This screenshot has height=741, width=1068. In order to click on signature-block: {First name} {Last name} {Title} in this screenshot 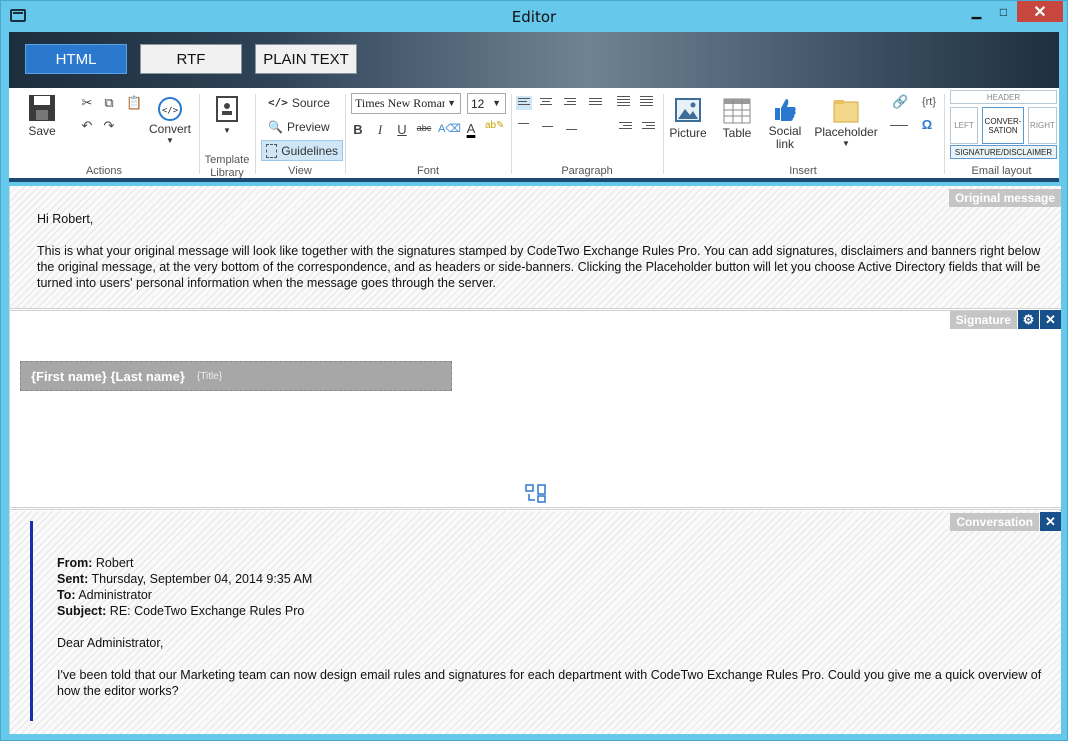, I will do `click(236, 376)`.